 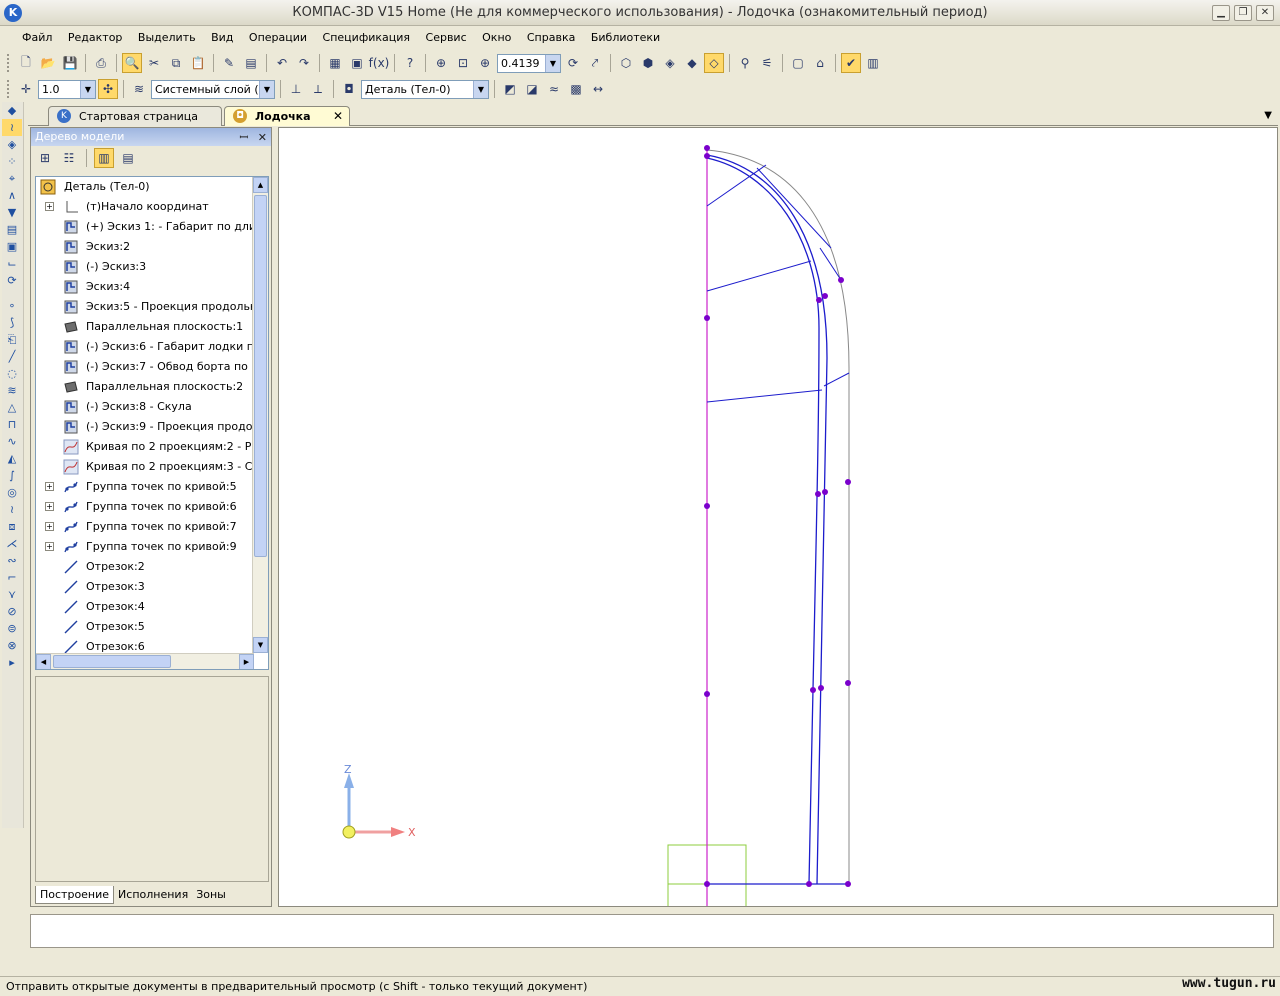 What do you see at coordinates (12, 390) in the screenshot?
I see `helix-icon: ≋` at bounding box center [12, 390].